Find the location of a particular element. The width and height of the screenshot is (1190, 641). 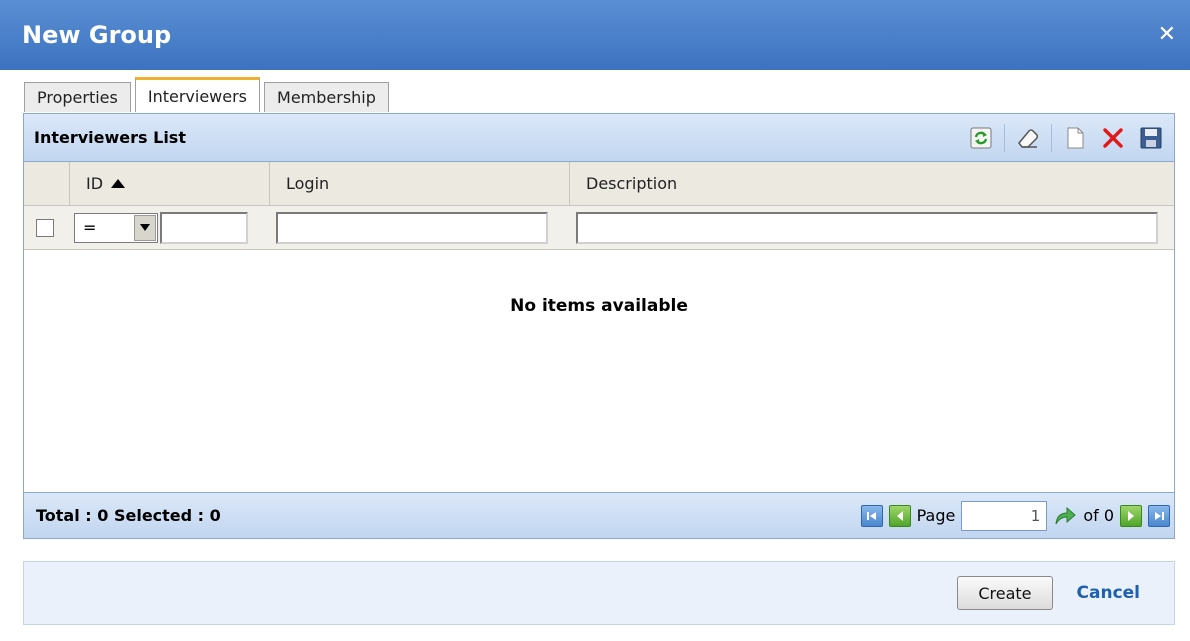

column-header-id-label: ID is located at coordinates (95, 183).